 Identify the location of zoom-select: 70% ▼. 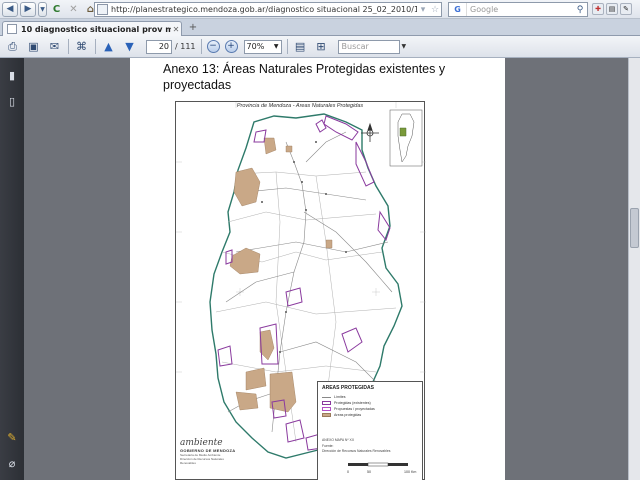
(262, 46).